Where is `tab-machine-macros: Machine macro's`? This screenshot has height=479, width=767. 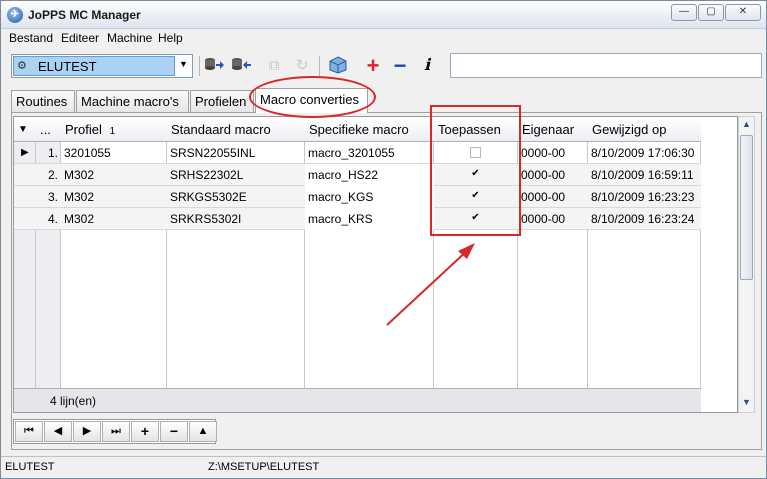 tab-machine-macros: Machine macro's is located at coordinates (132, 101).